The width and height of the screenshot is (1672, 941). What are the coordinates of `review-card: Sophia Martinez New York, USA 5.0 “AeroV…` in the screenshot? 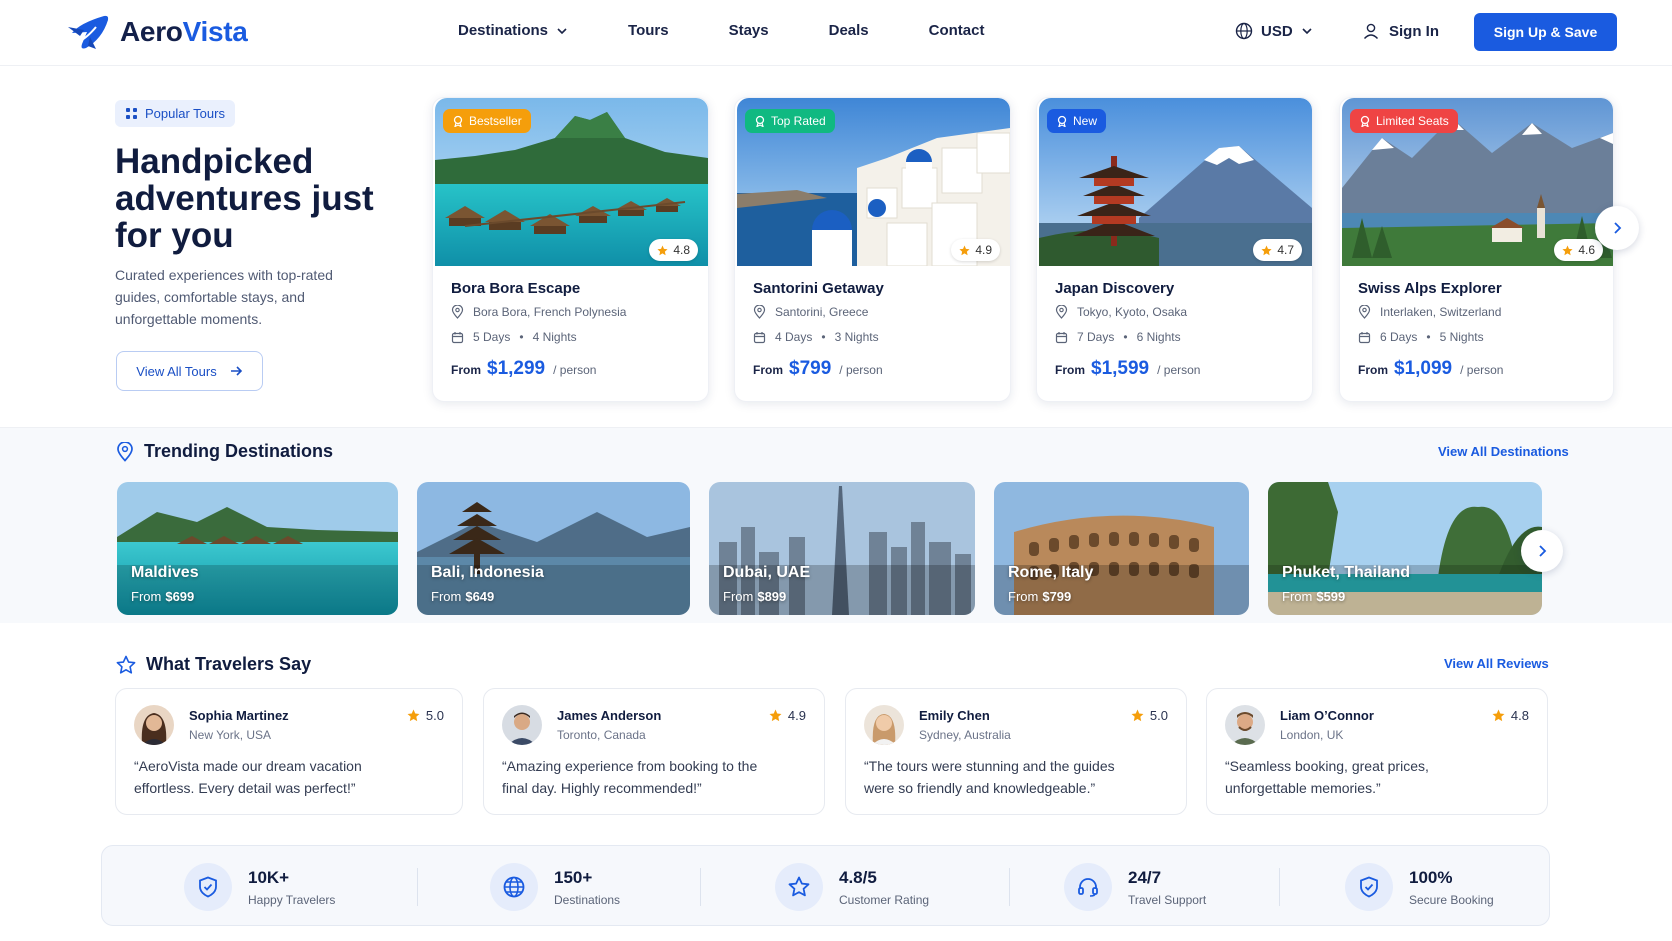 It's located at (289, 751).